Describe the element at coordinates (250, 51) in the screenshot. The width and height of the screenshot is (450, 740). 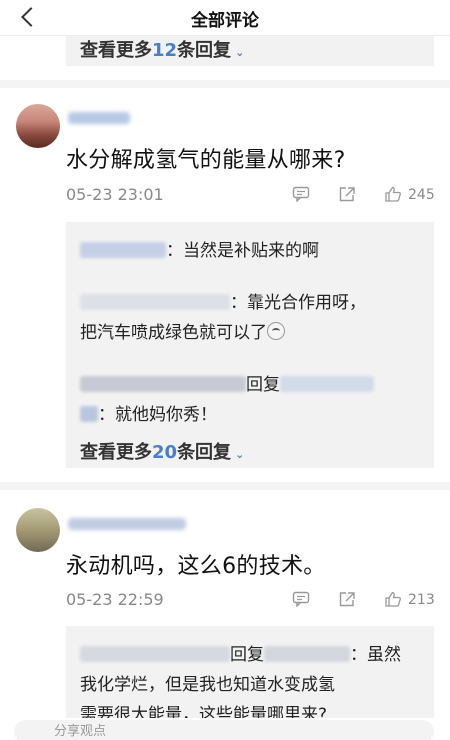
I see `reply-box-previous: 查看更多12条回复 ⌄` at that location.